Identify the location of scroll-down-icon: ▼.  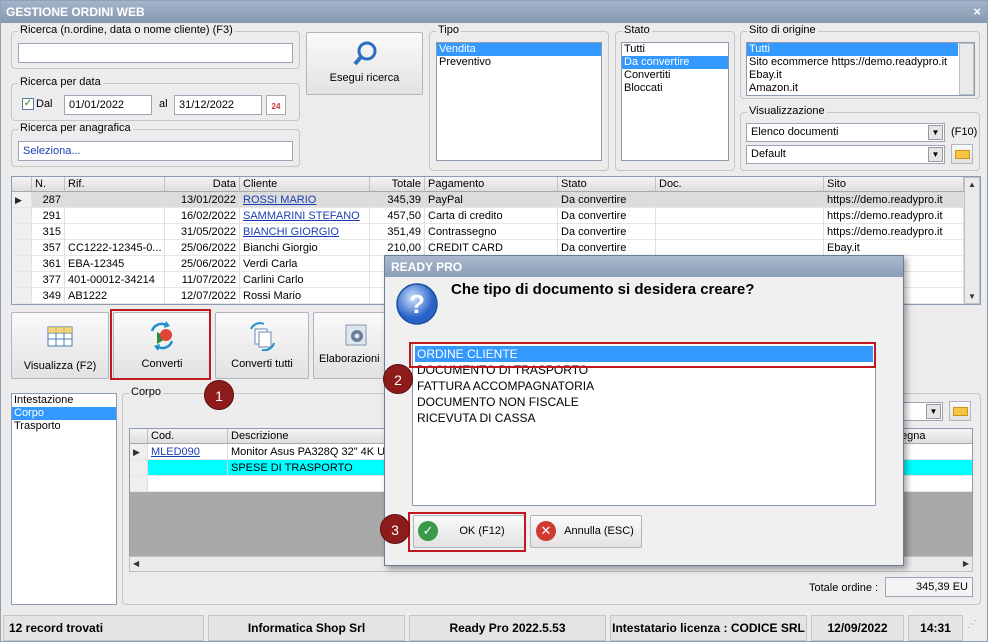
(972, 296).